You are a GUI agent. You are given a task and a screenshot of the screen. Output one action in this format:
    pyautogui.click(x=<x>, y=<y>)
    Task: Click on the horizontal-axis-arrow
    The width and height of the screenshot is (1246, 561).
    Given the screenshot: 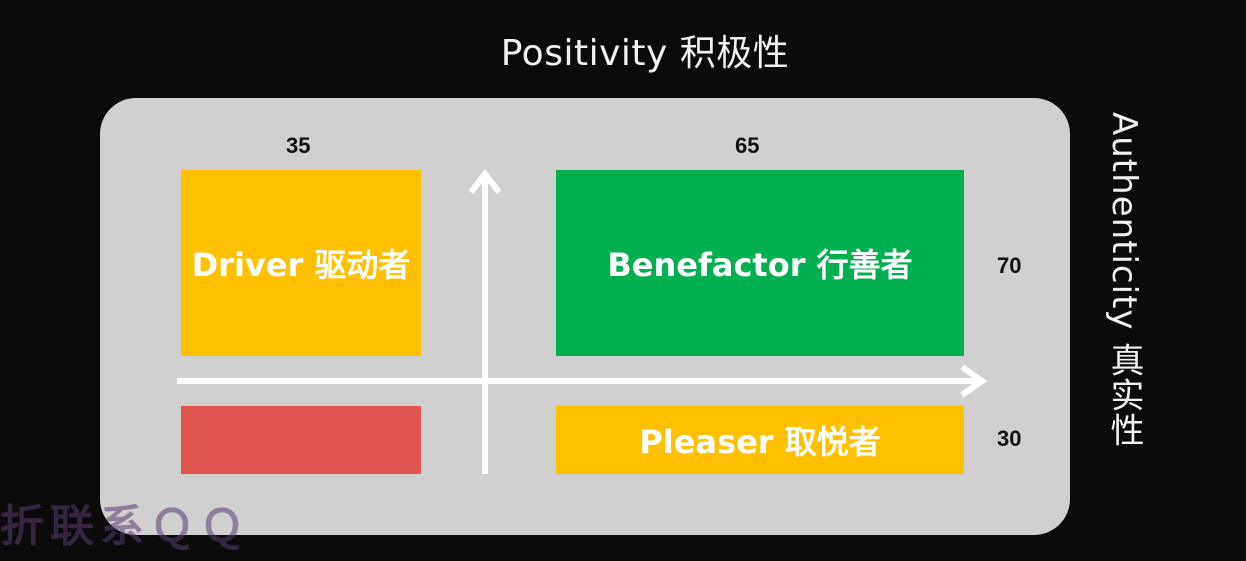 What is the action you would take?
    pyautogui.click(x=582, y=381)
    